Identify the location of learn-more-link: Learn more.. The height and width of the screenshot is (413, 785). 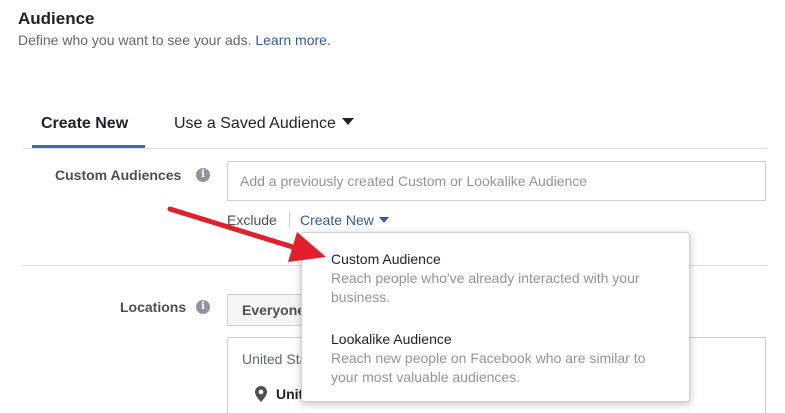
(292, 40).